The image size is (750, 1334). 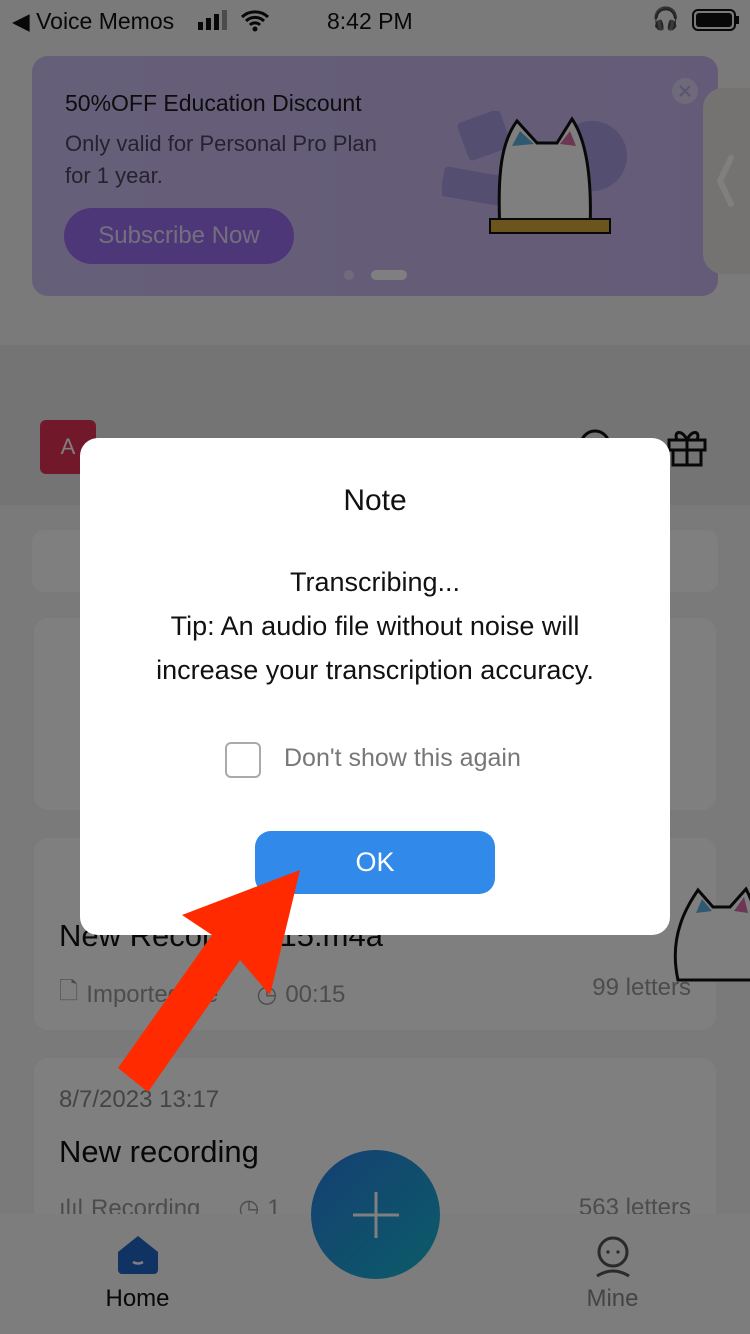 What do you see at coordinates (243, 760) in the screenshot?
I see `dont-show-again-checkbox` at bounding box center [243, 760].